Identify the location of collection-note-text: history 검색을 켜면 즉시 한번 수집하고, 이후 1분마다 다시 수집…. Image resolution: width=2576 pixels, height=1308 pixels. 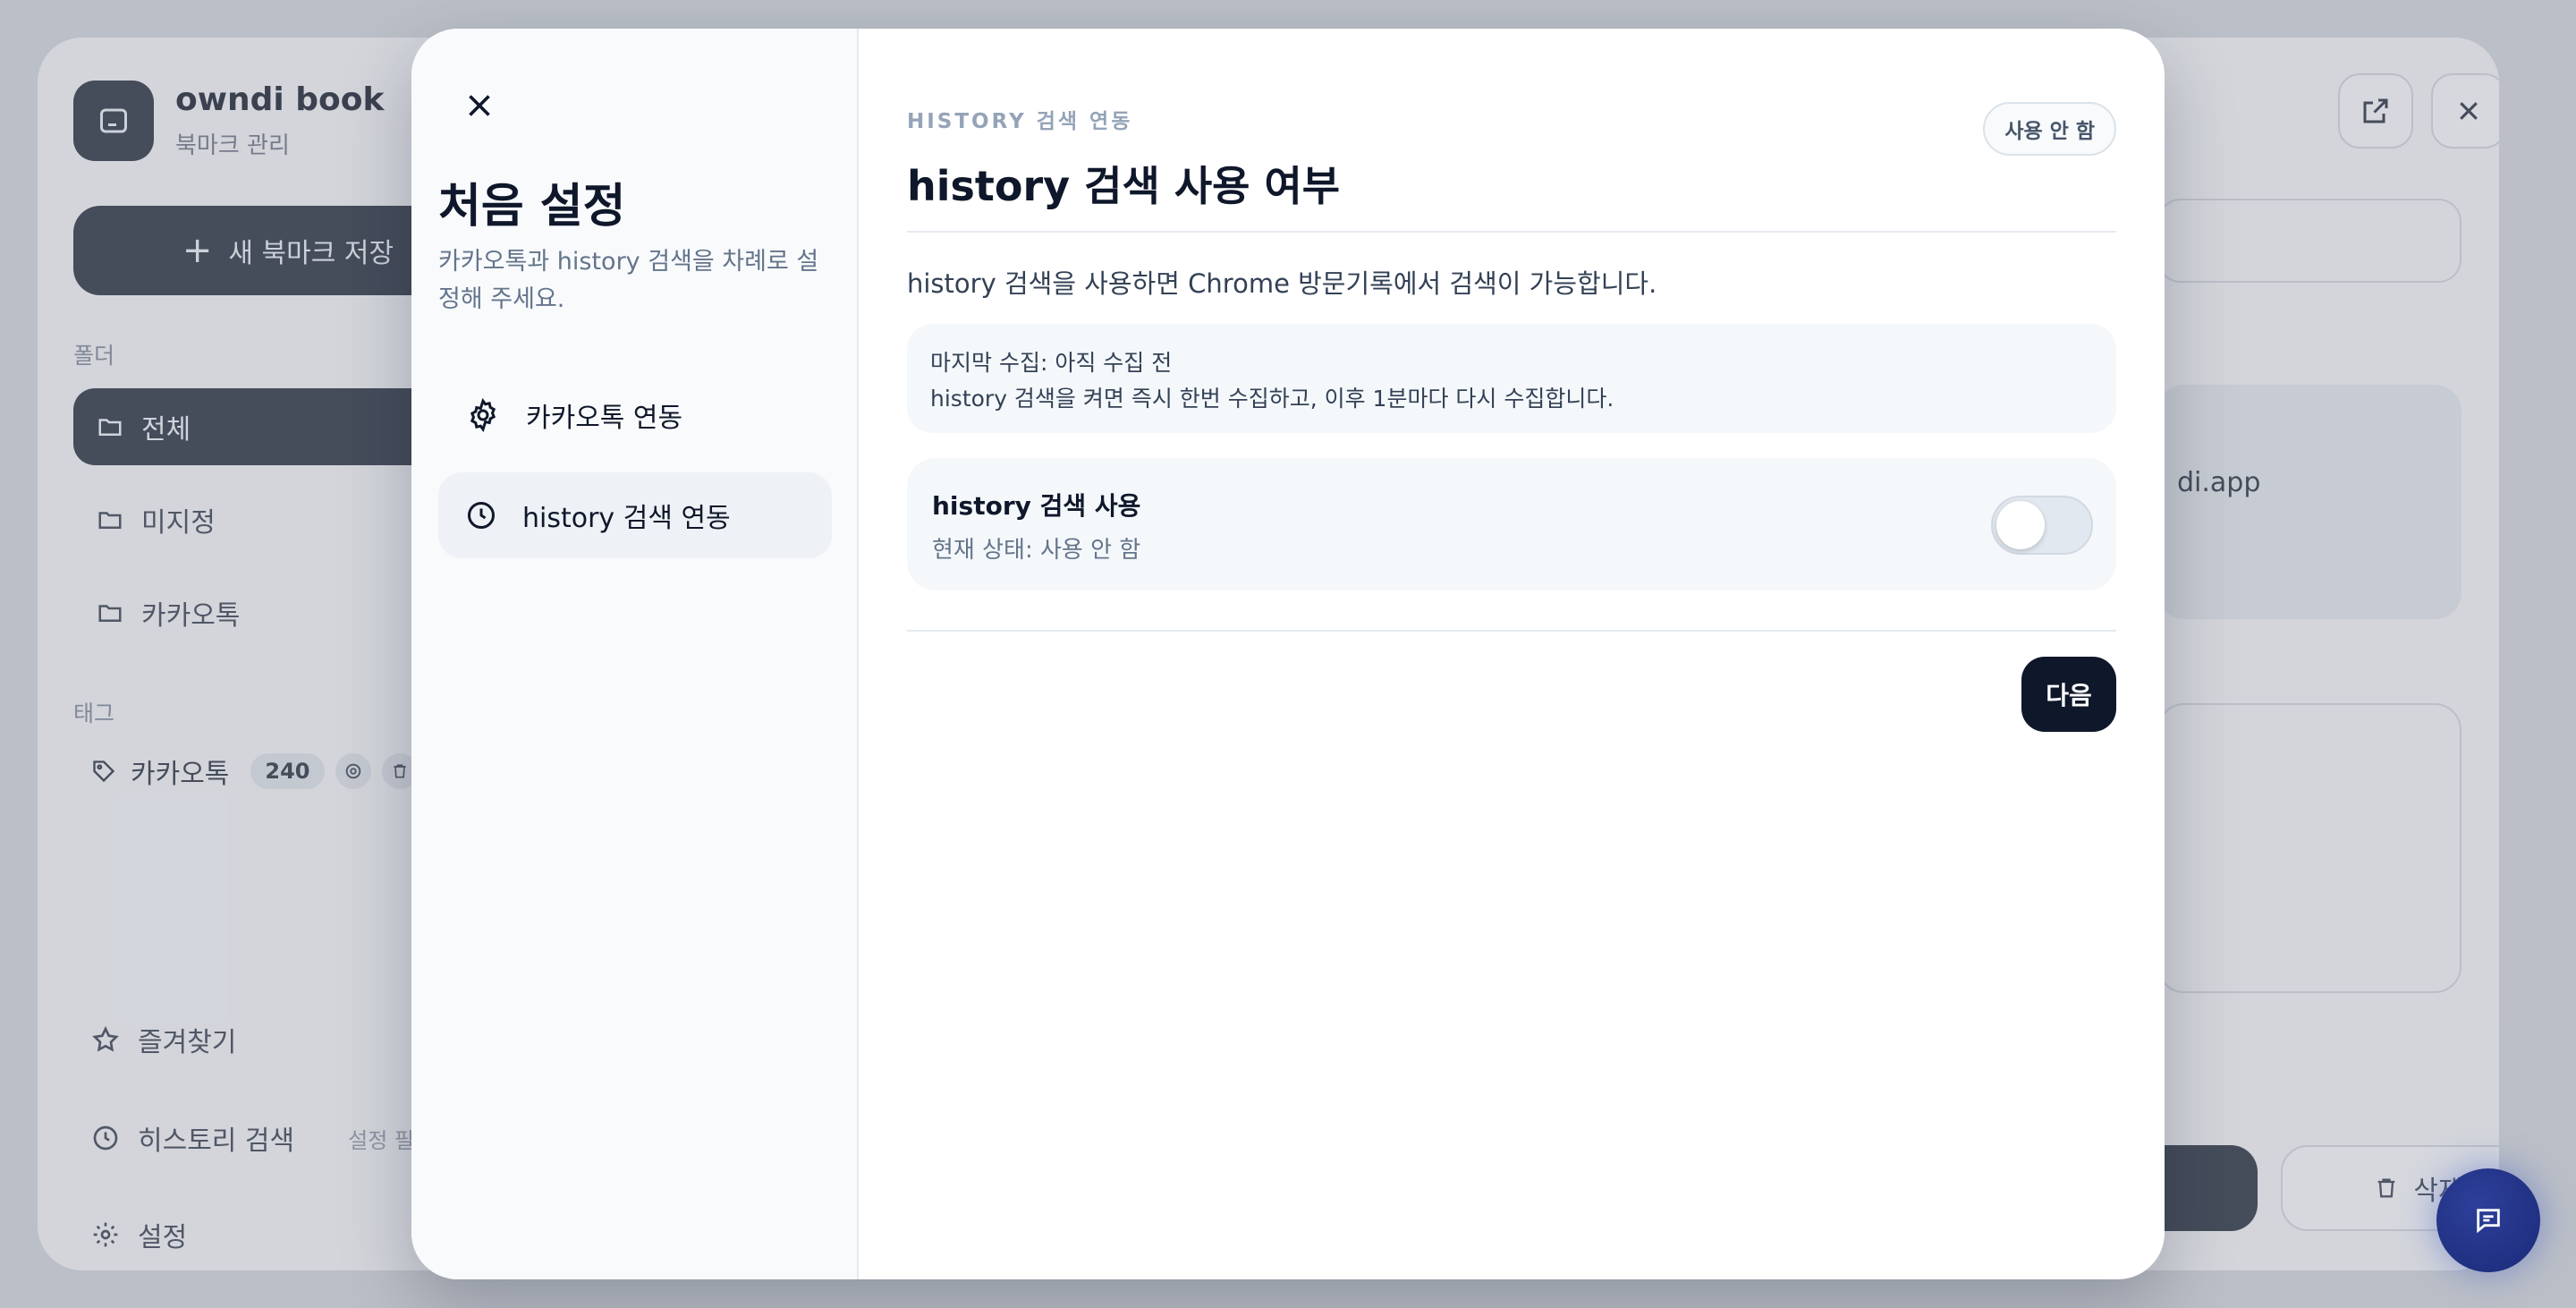
(1272, 399).